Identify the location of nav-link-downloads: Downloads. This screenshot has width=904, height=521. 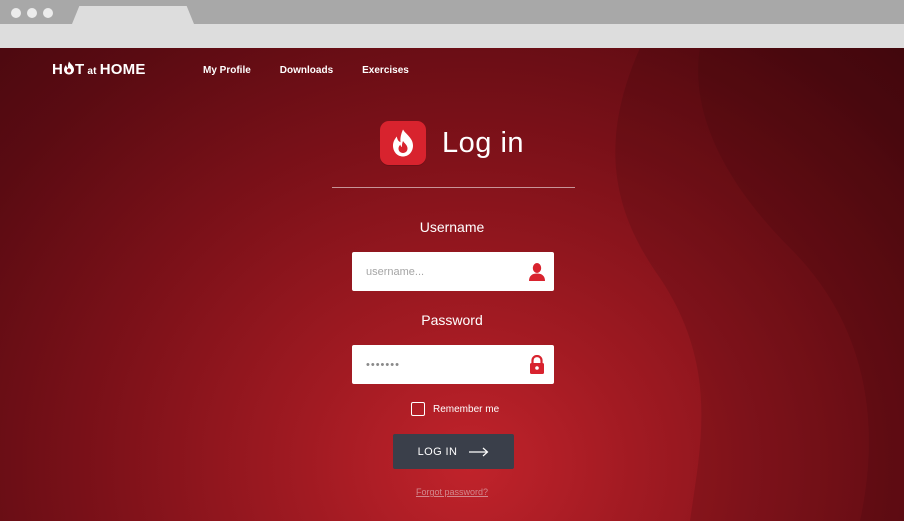
(306, 70).